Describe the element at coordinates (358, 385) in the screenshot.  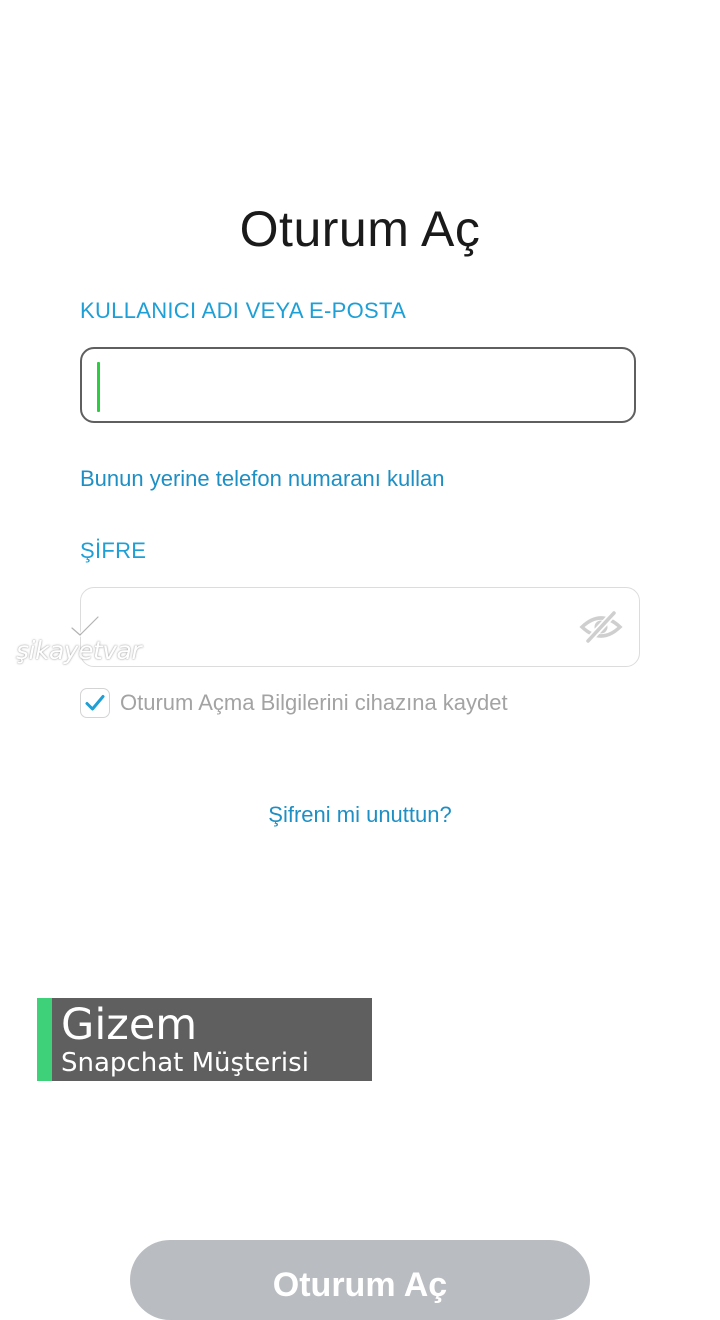
I see `username-input` at that location.